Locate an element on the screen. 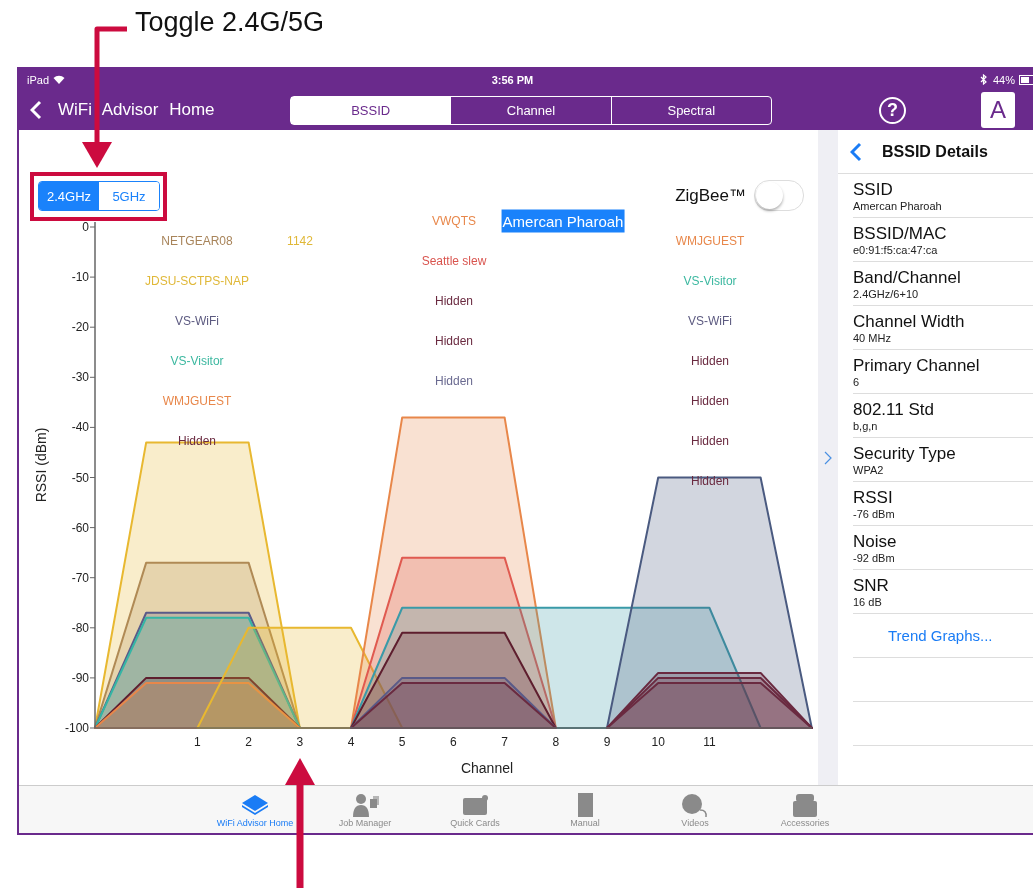  detail-label: SSID is located at coordinates (873, 189).